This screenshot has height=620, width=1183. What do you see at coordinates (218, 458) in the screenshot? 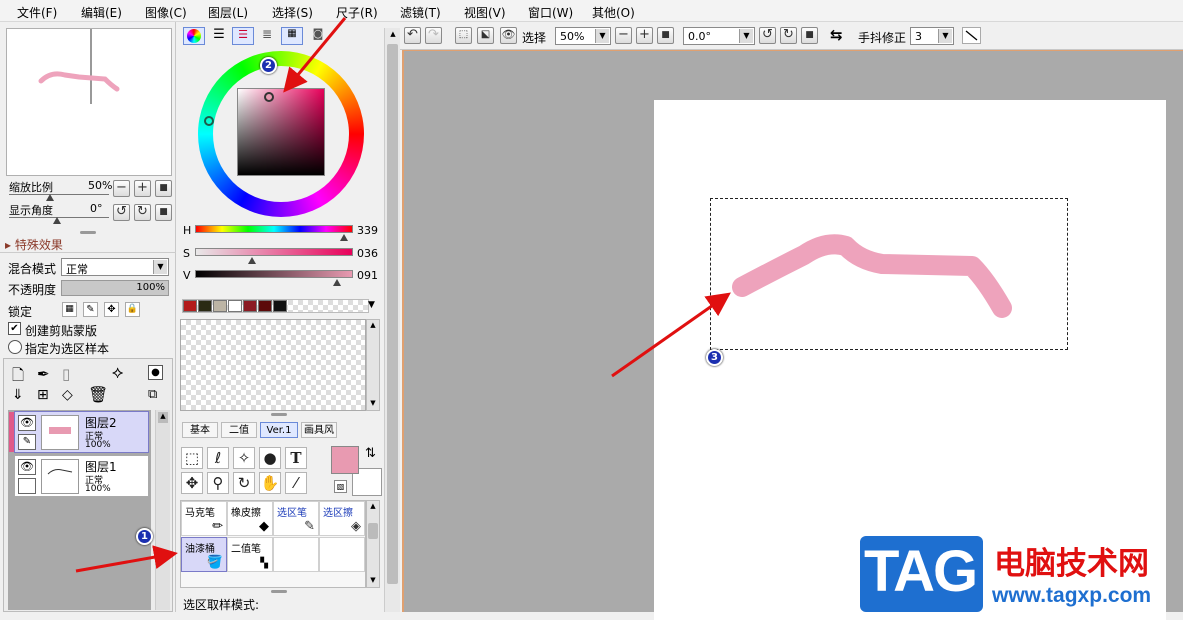
I see `lasso-tool: ℓ` at bounding box center [218, 458].